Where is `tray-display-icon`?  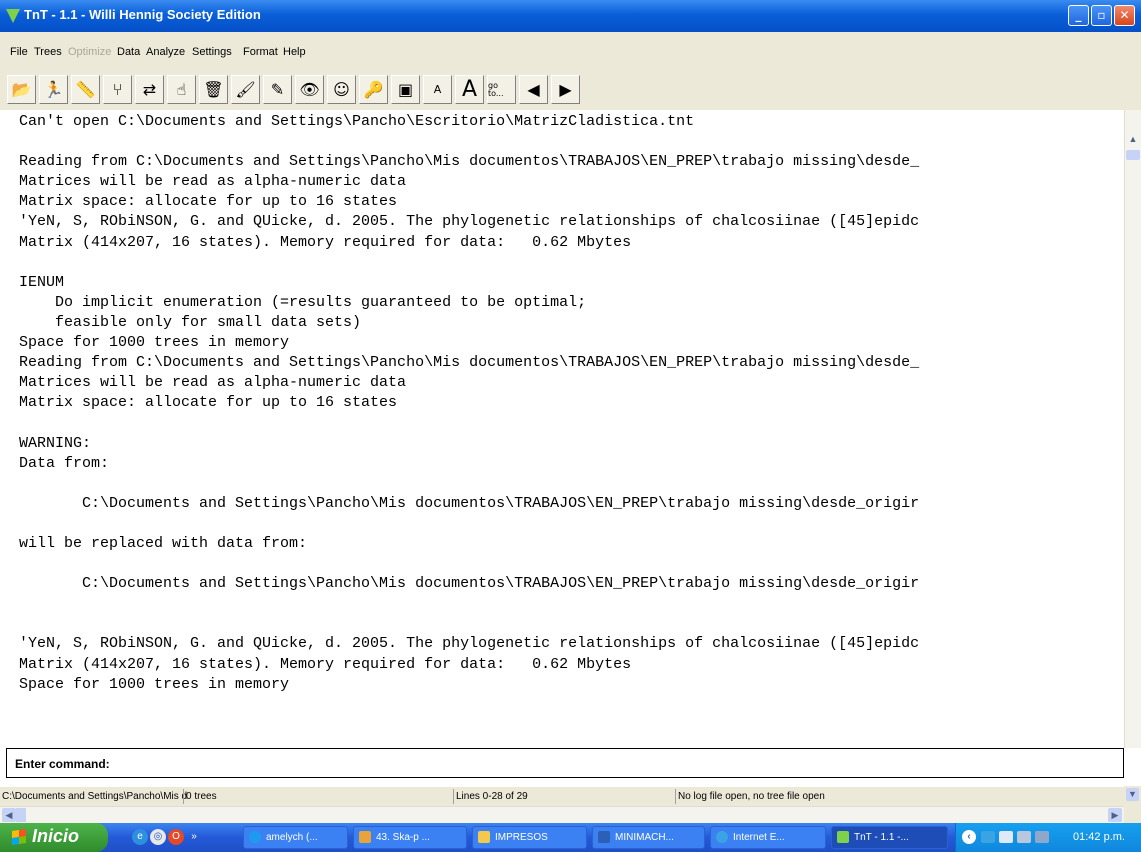 tray-display-icon is located at coordinates (1006, 837).